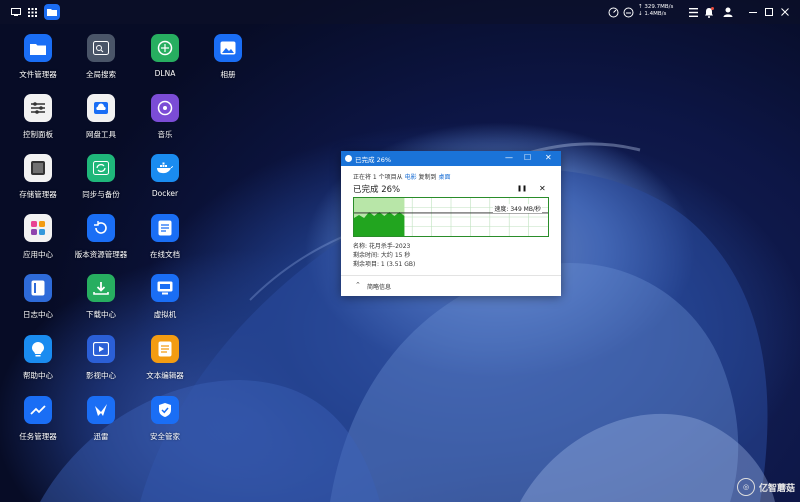  I want to click on help-icon, so click(38, 349).